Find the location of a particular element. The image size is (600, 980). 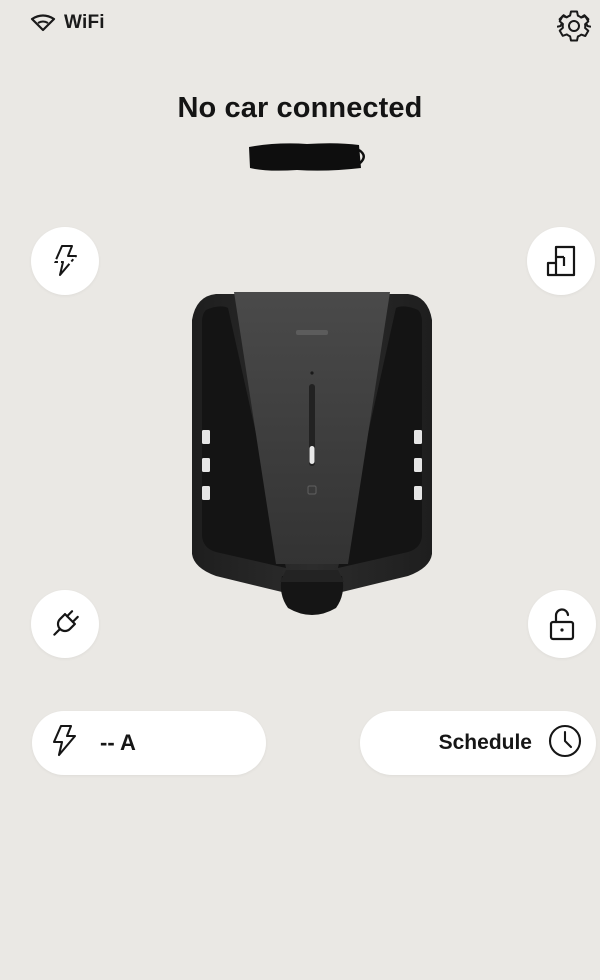

smart-charging-button is located at coordinates (65, 261).